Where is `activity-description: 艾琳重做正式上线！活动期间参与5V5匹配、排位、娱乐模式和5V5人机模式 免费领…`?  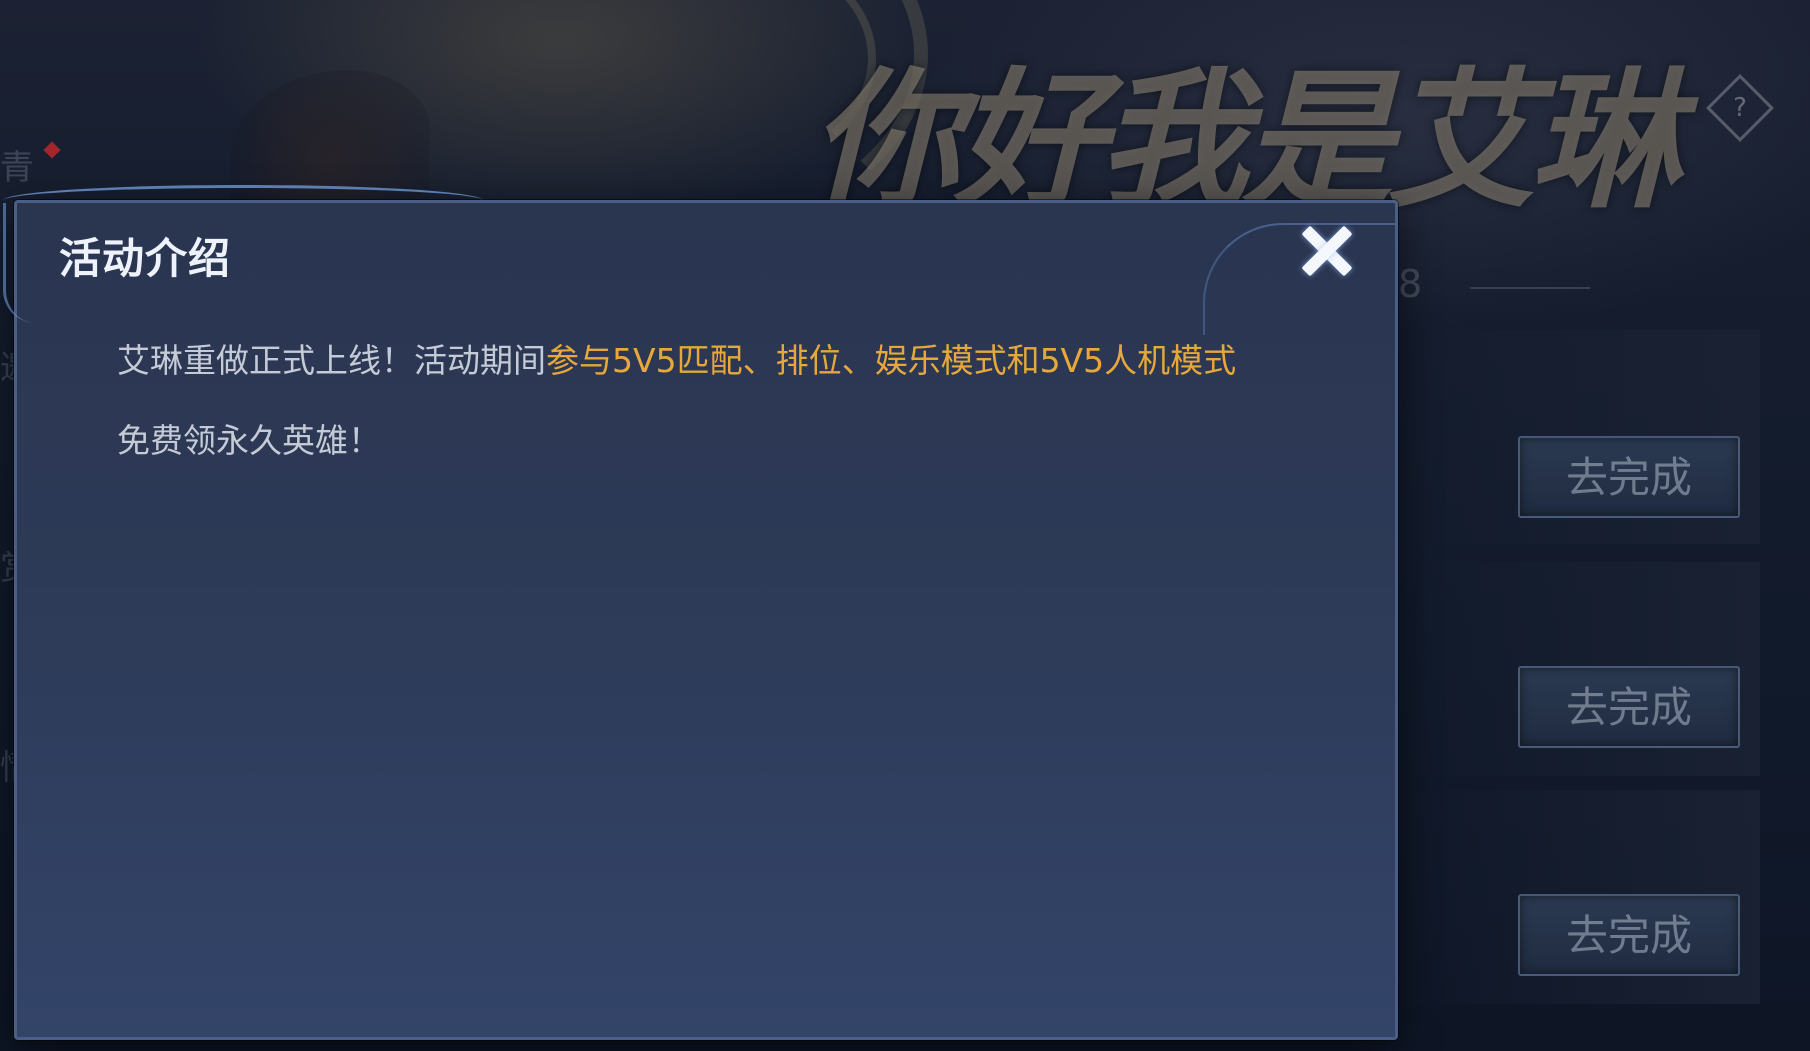
activity-description: 艾琳重做正式上线！活动期间参与5V5匹配、排位、娱乐模式和5V5人机模式 免费领… is located at coordinates (732, 401).